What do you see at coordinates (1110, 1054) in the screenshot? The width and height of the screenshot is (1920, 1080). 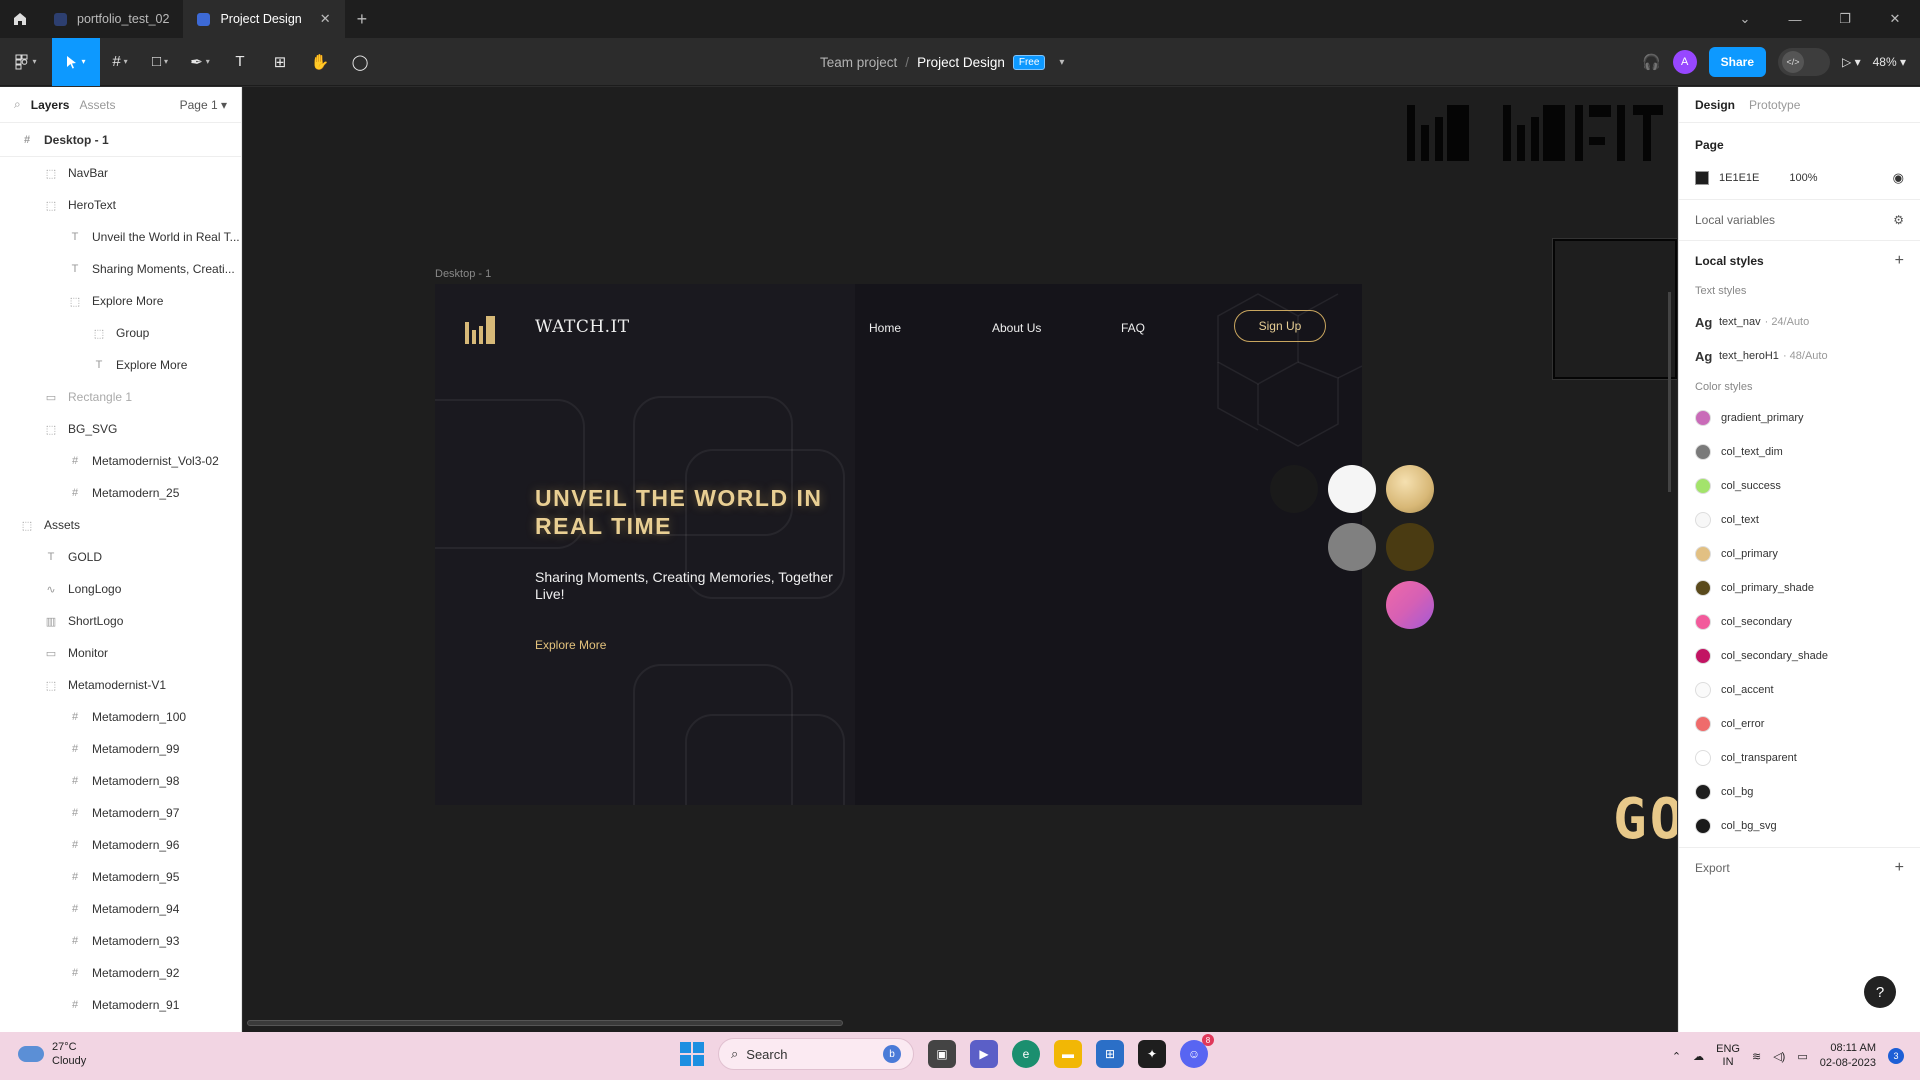 I see `store-icon: ⊞` at bounding box center [1110, 1054].